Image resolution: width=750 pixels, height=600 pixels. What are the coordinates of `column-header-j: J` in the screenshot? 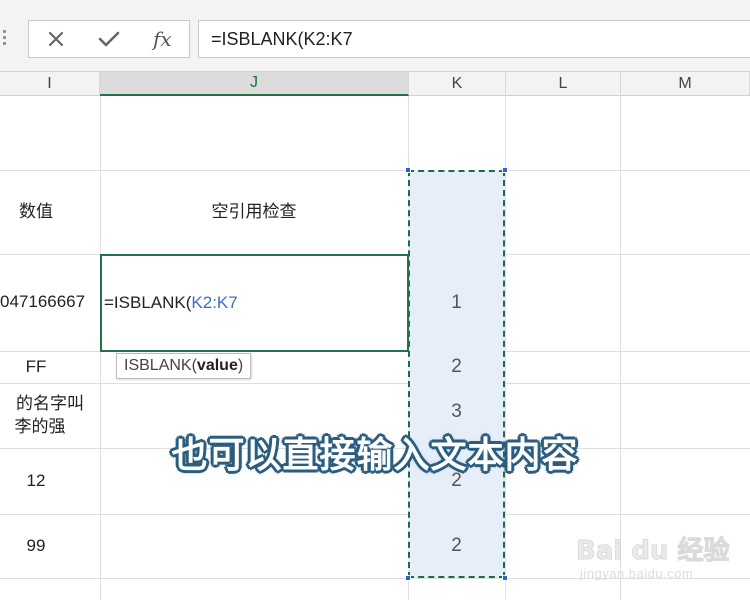 It's located at (254, 84).